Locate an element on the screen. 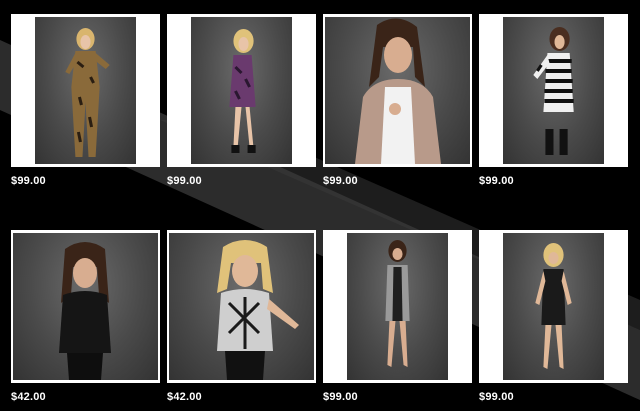  product-card-striped-dress: $99.00 is located at coordinates (553, 100).